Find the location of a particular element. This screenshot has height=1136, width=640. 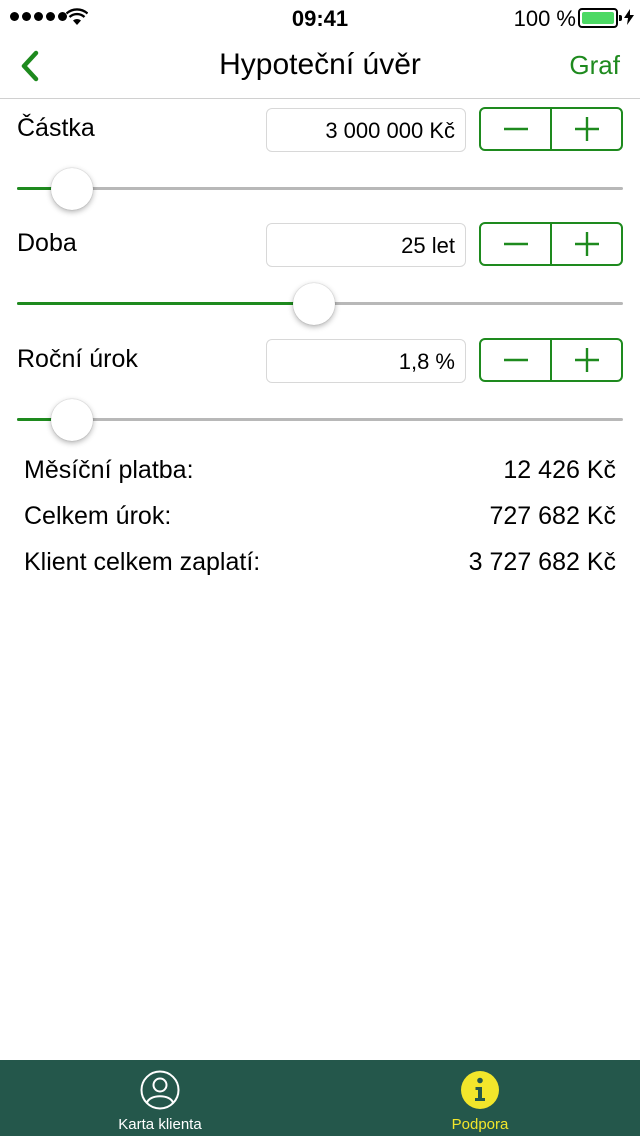

interest-row: Roční úrok 1,8 % is located at coordinates (320, 389).